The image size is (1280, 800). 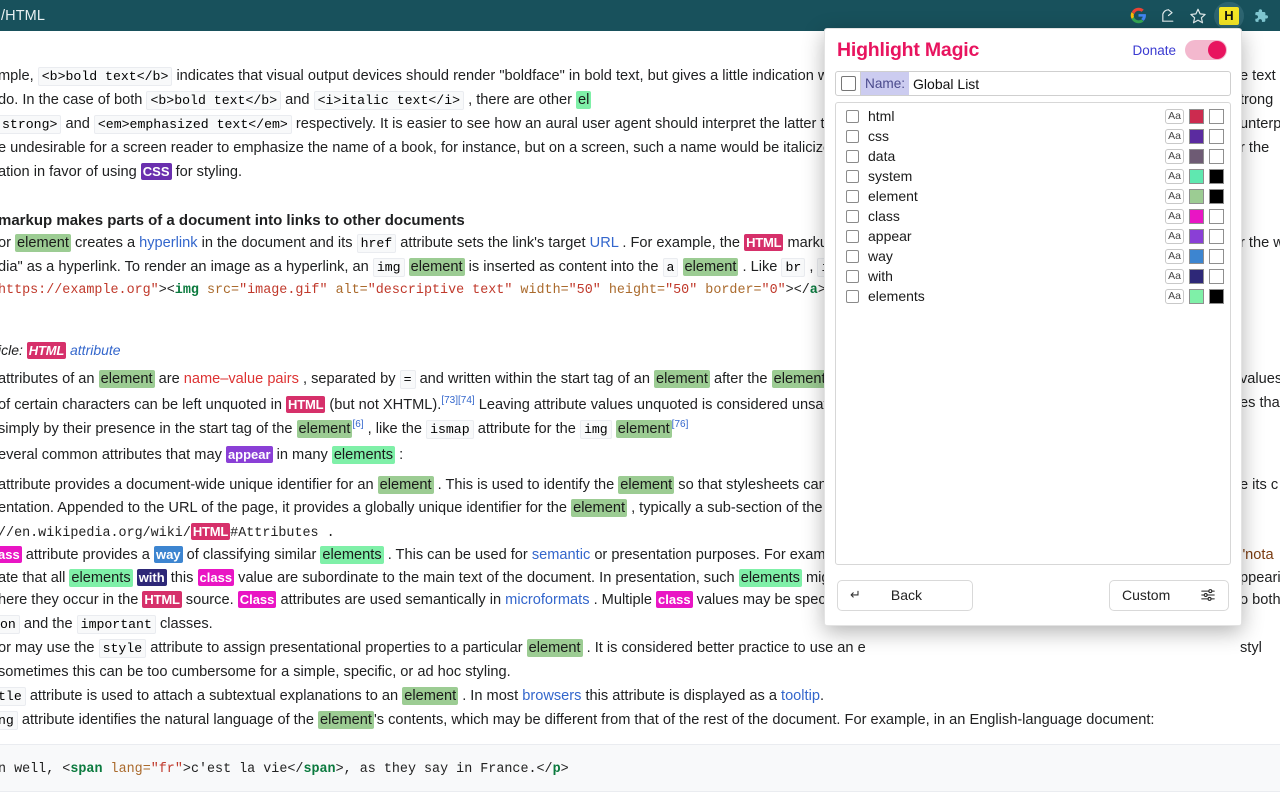 What do you see at coordinates (1169, 595) in the screenshot?
I see `custom-button: Custom` at bounding box center [1169, 595].